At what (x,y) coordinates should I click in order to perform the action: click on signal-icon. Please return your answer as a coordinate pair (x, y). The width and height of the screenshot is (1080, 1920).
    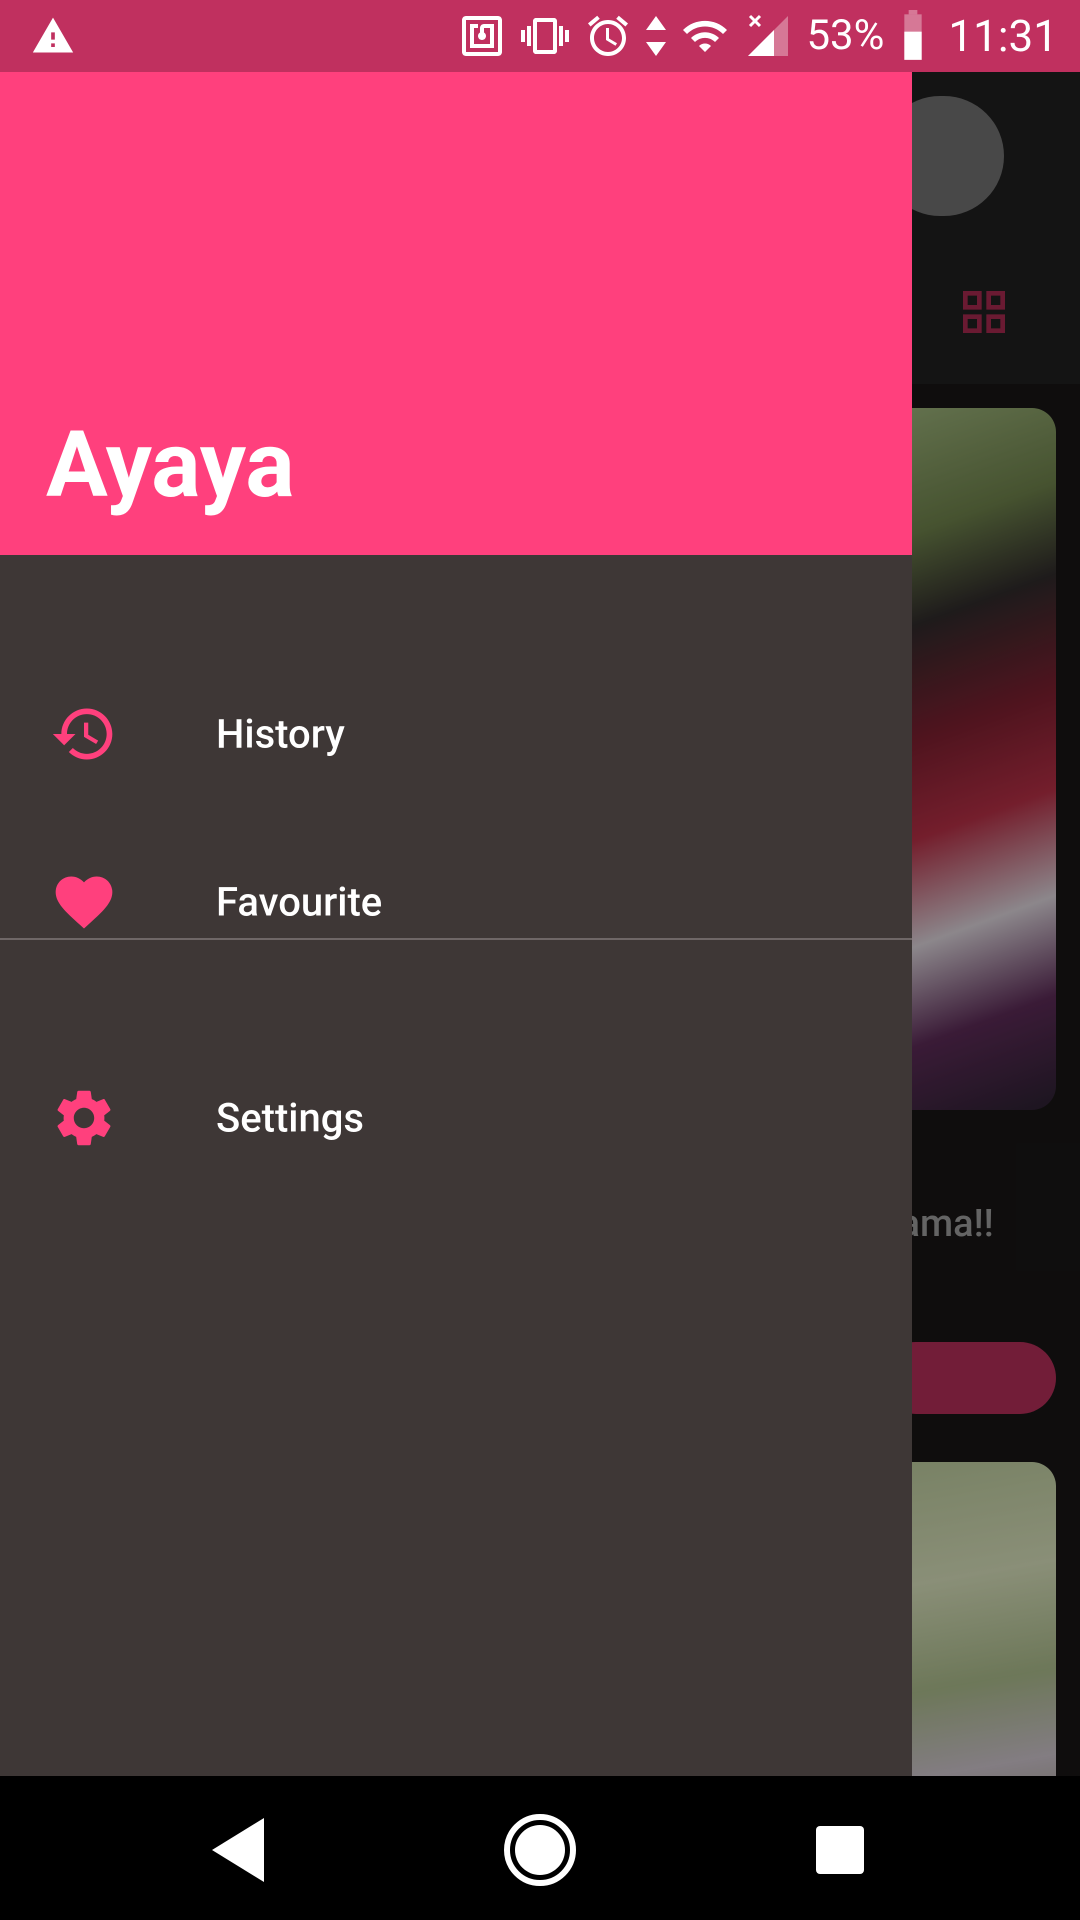
    Looking at the image, I should click on (768, 35).